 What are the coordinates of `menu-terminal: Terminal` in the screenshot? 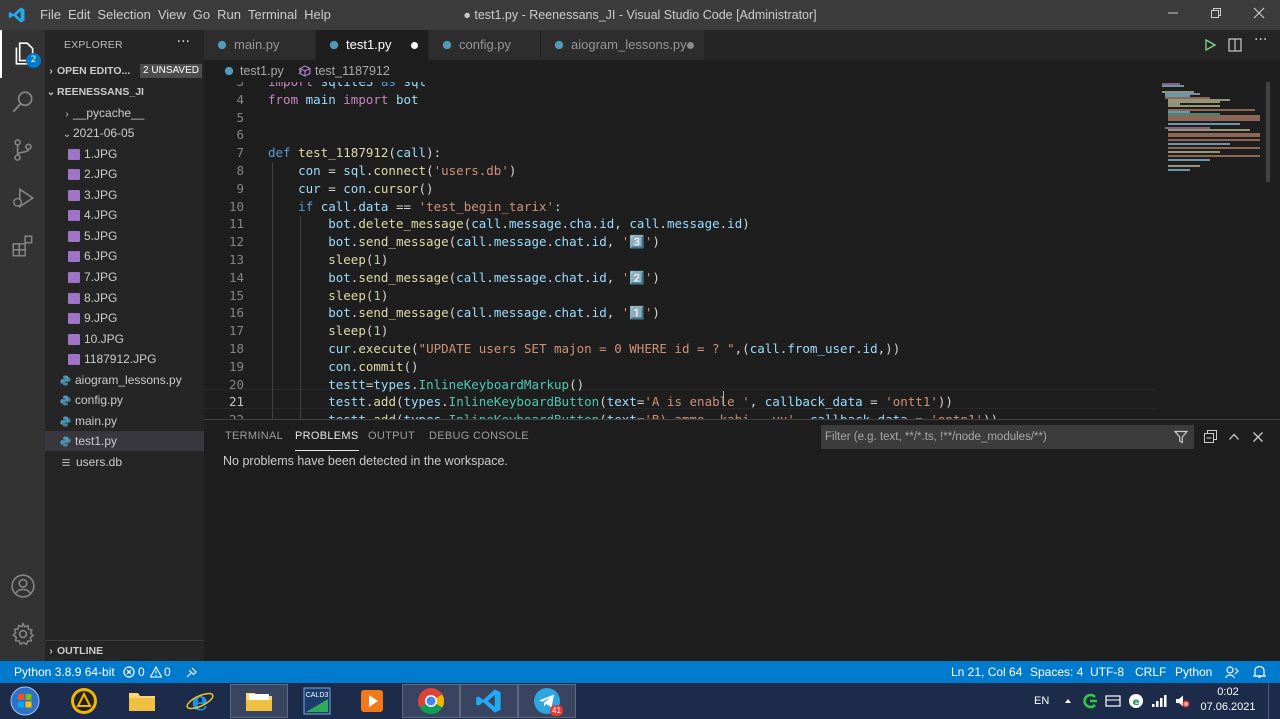 It's located at (276, 15).